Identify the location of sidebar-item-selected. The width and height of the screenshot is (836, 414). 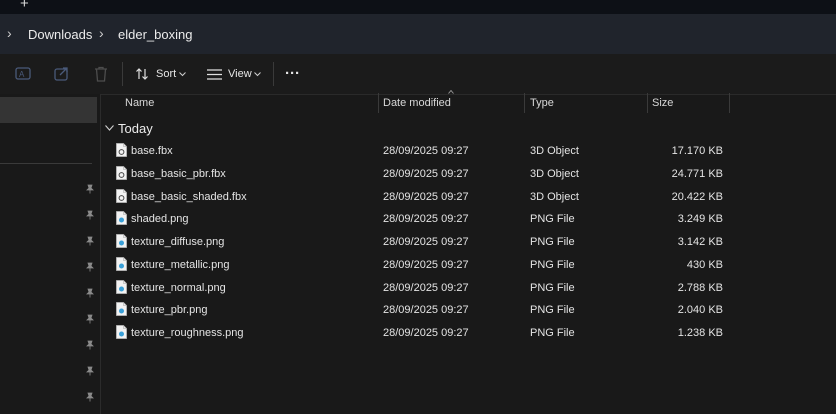
(48, 110).